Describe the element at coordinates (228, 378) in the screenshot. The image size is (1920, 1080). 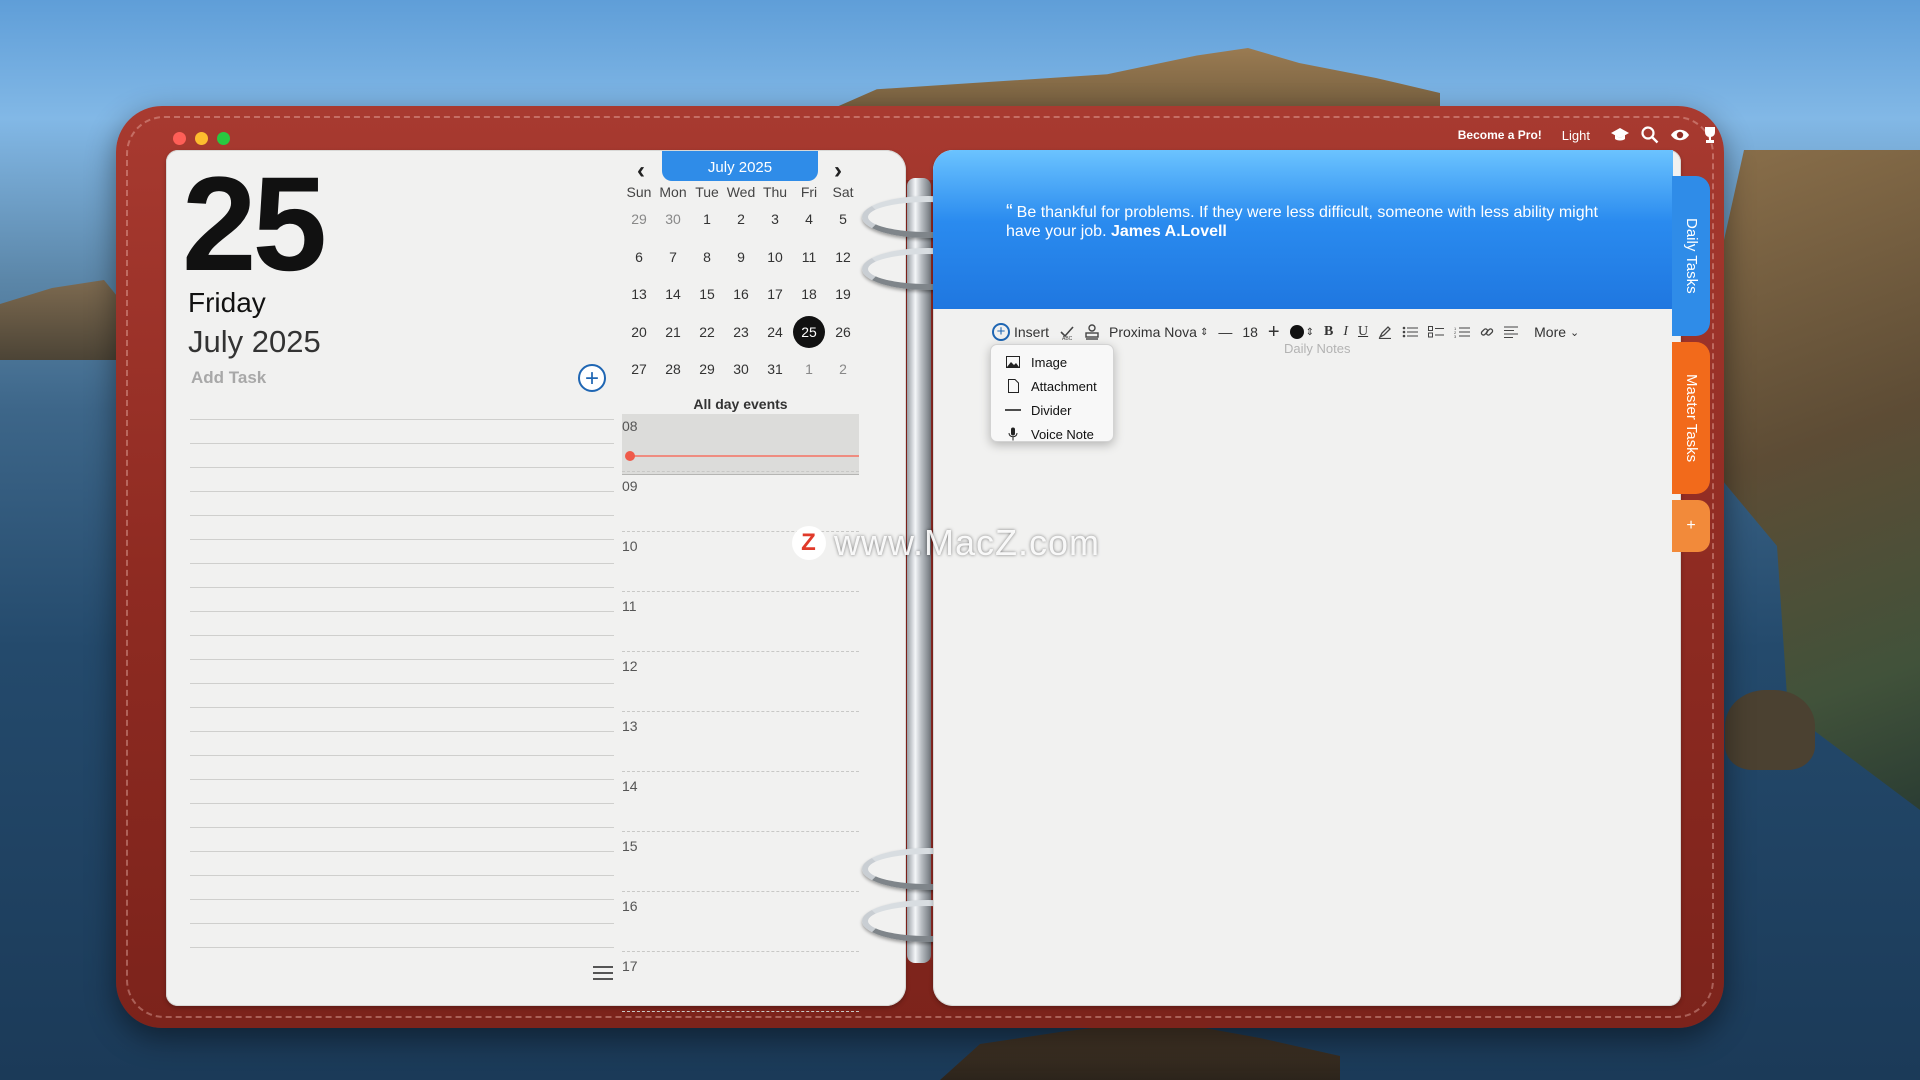
I see `add-task-input: Add Task` at that location.